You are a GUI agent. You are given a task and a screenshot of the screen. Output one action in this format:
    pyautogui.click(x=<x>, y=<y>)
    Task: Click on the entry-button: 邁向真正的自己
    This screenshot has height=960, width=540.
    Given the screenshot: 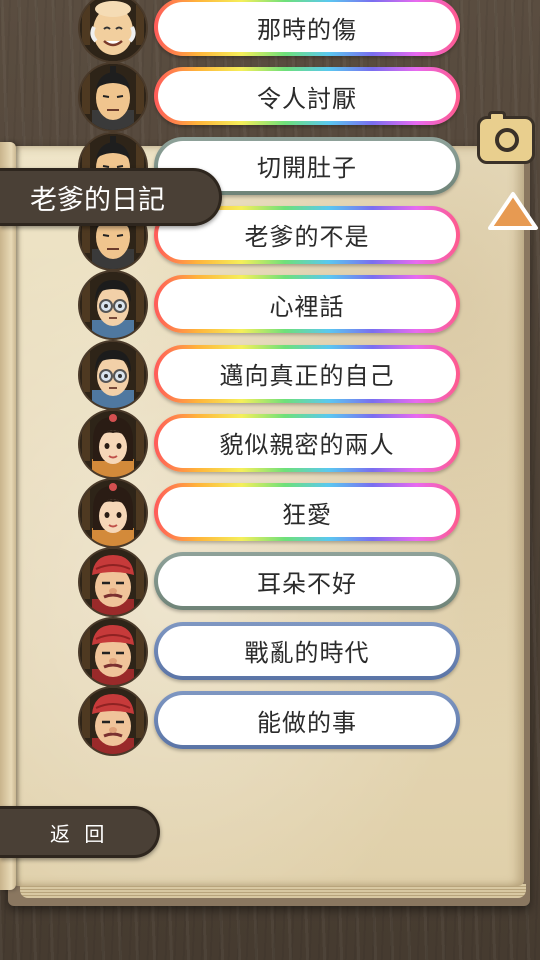 What is the action you would take?
    pyautogui.click(x=307, y=373)
    